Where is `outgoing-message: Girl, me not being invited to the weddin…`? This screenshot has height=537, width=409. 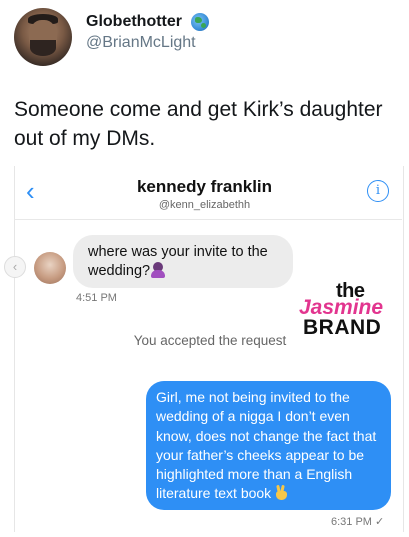
outgoing-message: Girl, me not being invited to the weddin… is located at coordinates (272, 446).